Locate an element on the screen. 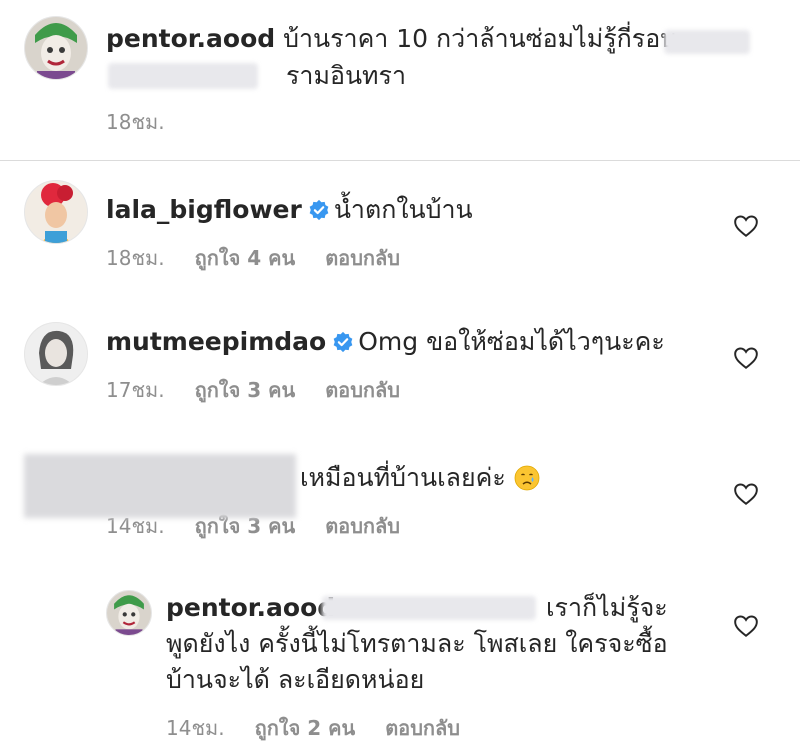 Image resolution: width=800 pixels, height=749 pixels. divider is located at coordinates (400, 160).